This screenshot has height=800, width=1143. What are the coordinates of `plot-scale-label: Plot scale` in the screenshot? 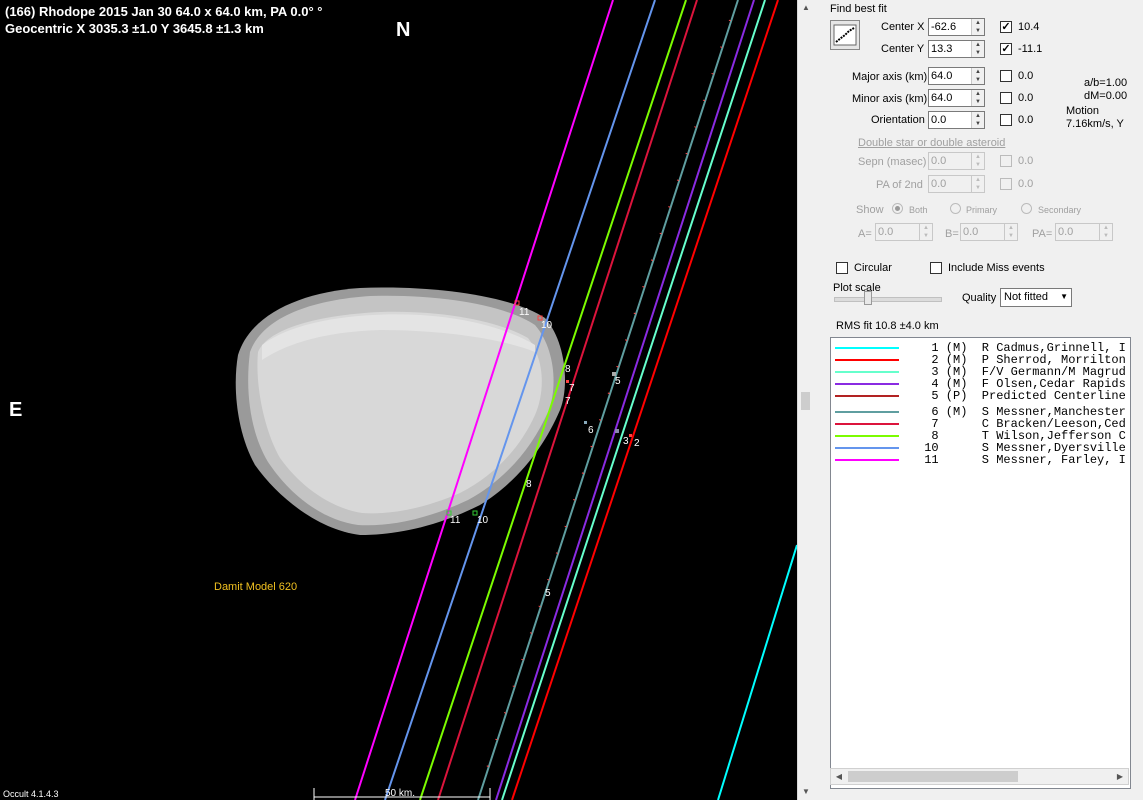 It's located at (857, 288).